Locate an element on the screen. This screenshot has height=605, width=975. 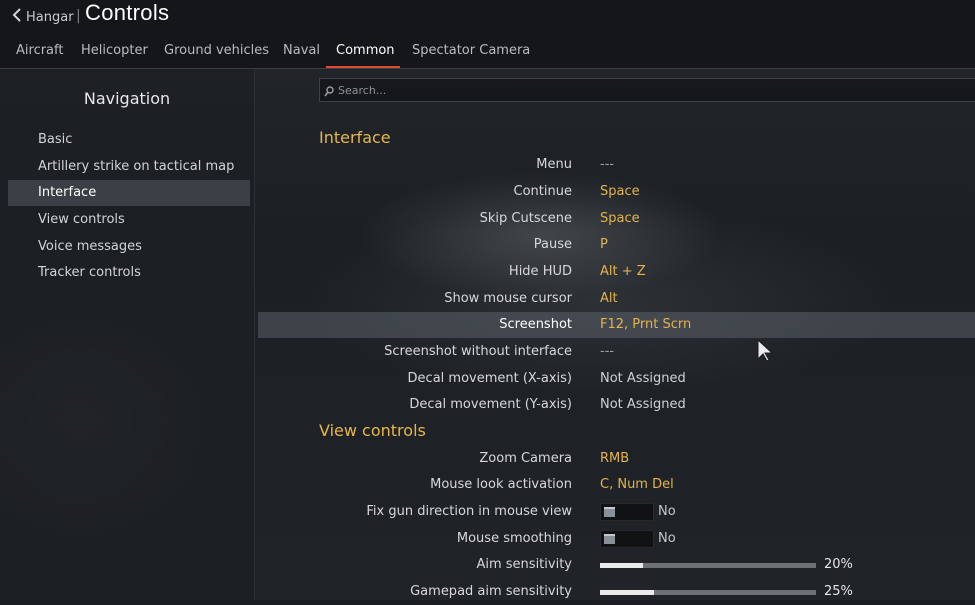
back-label: Hangar is located at coordinates (50, 17).